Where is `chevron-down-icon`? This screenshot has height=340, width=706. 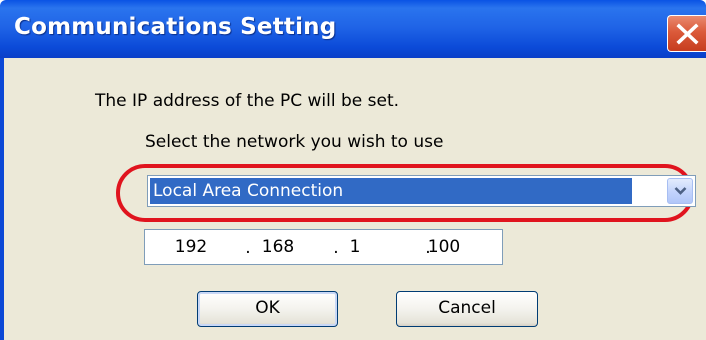 chevron-down-icon is located at coordinates (680, 191).